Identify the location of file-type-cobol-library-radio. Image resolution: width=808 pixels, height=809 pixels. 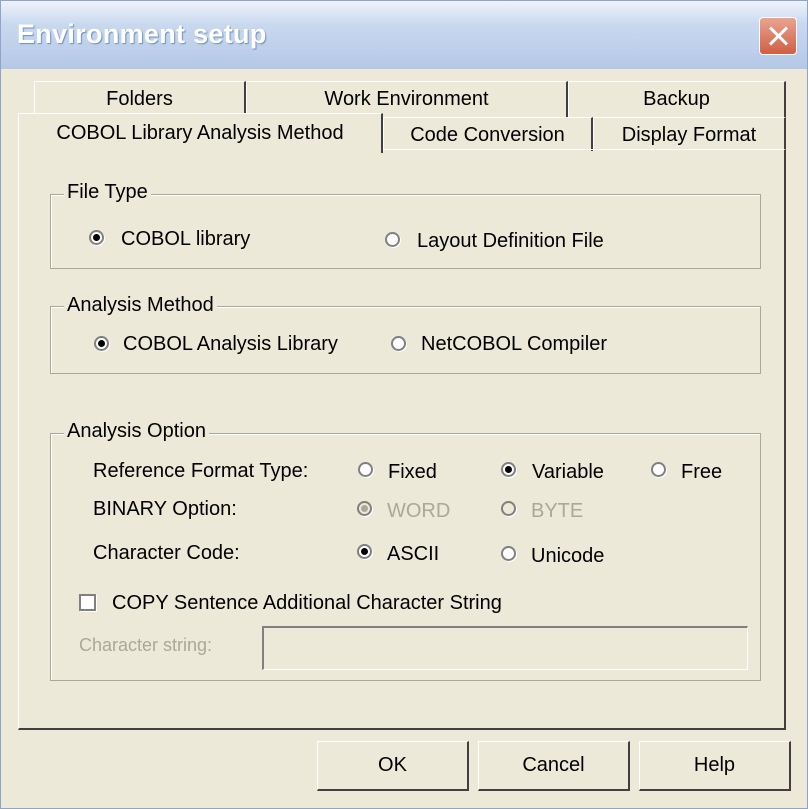
(96, 237).